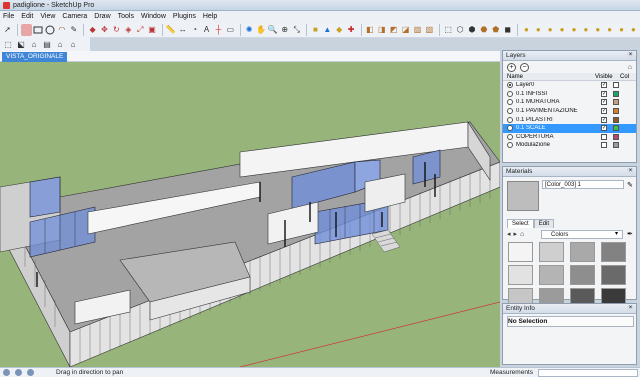 This screenshot has height=377, width=640. What do you see at coordinates (61, 30) in the screenshot?
I see `arc-icon: ◠` at bounding box center [61, 30].